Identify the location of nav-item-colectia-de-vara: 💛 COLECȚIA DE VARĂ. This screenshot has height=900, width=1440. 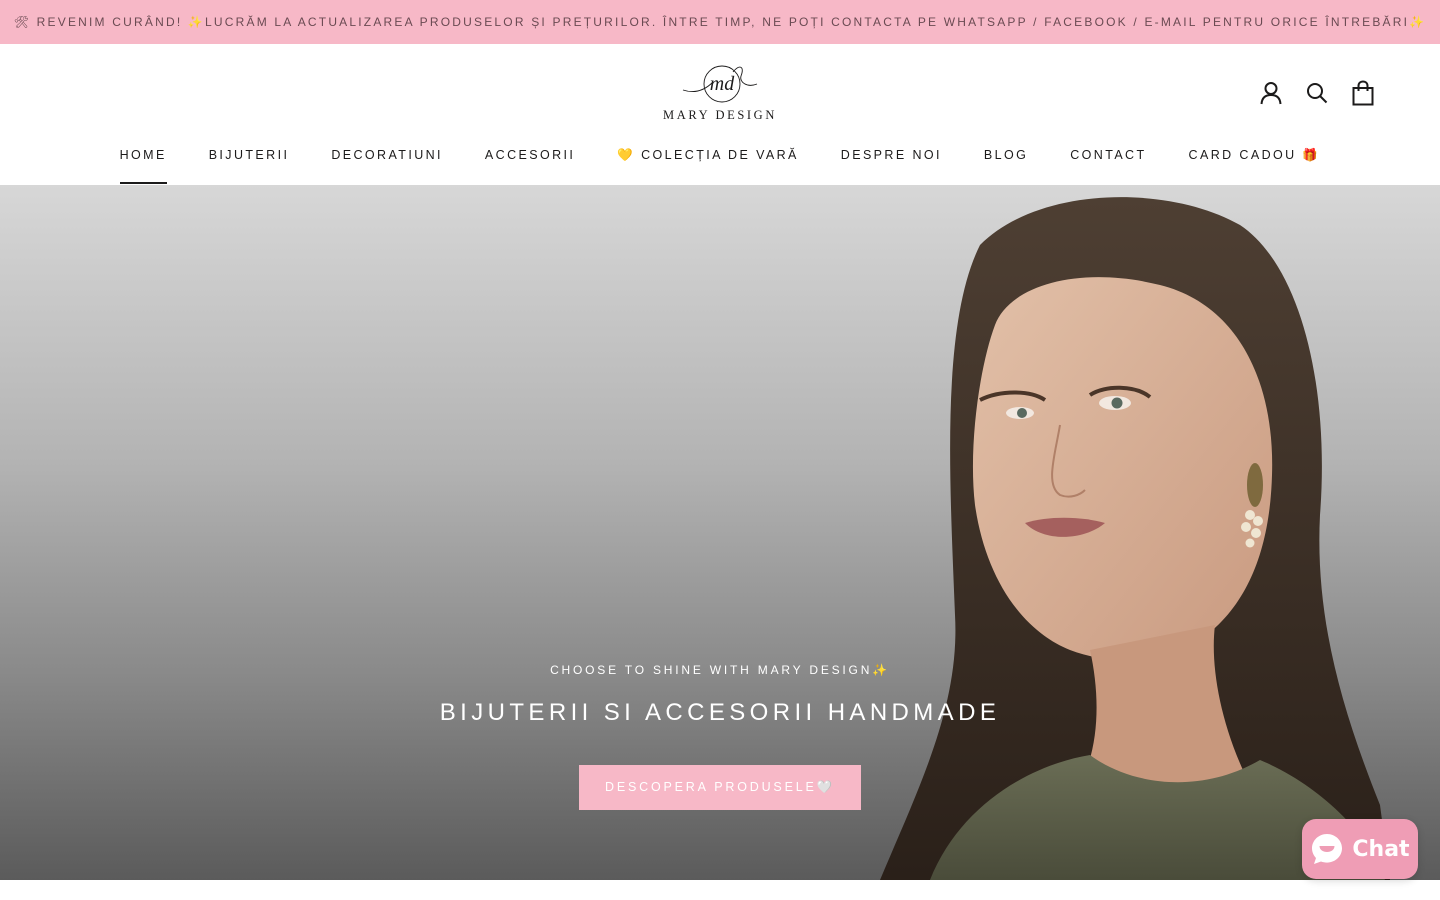
(707, 165).